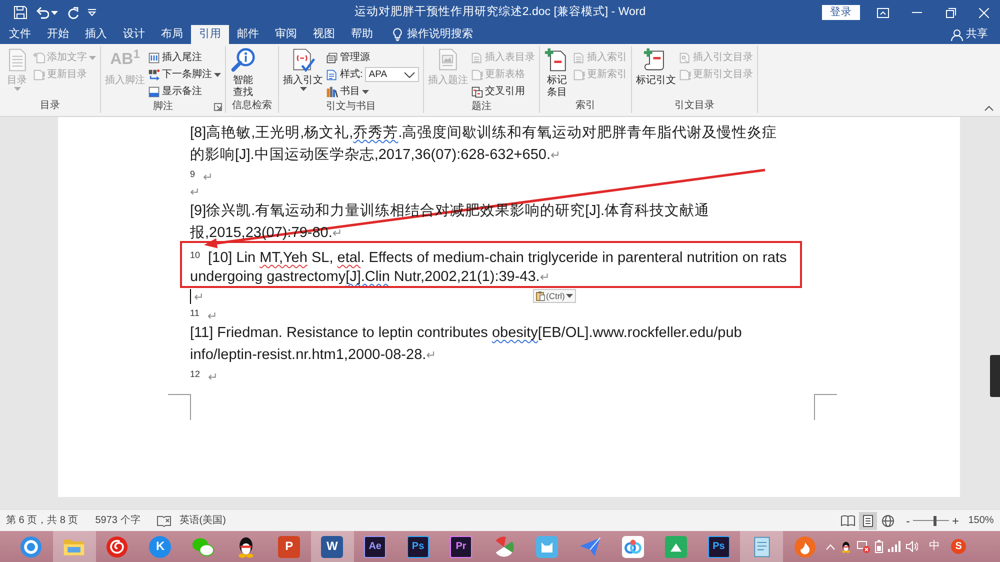 The width and height of the screenshot is (1000, 562). Describe the element at coordinates (951, 13) in the screenshot. I see `restore-icon` at that location.